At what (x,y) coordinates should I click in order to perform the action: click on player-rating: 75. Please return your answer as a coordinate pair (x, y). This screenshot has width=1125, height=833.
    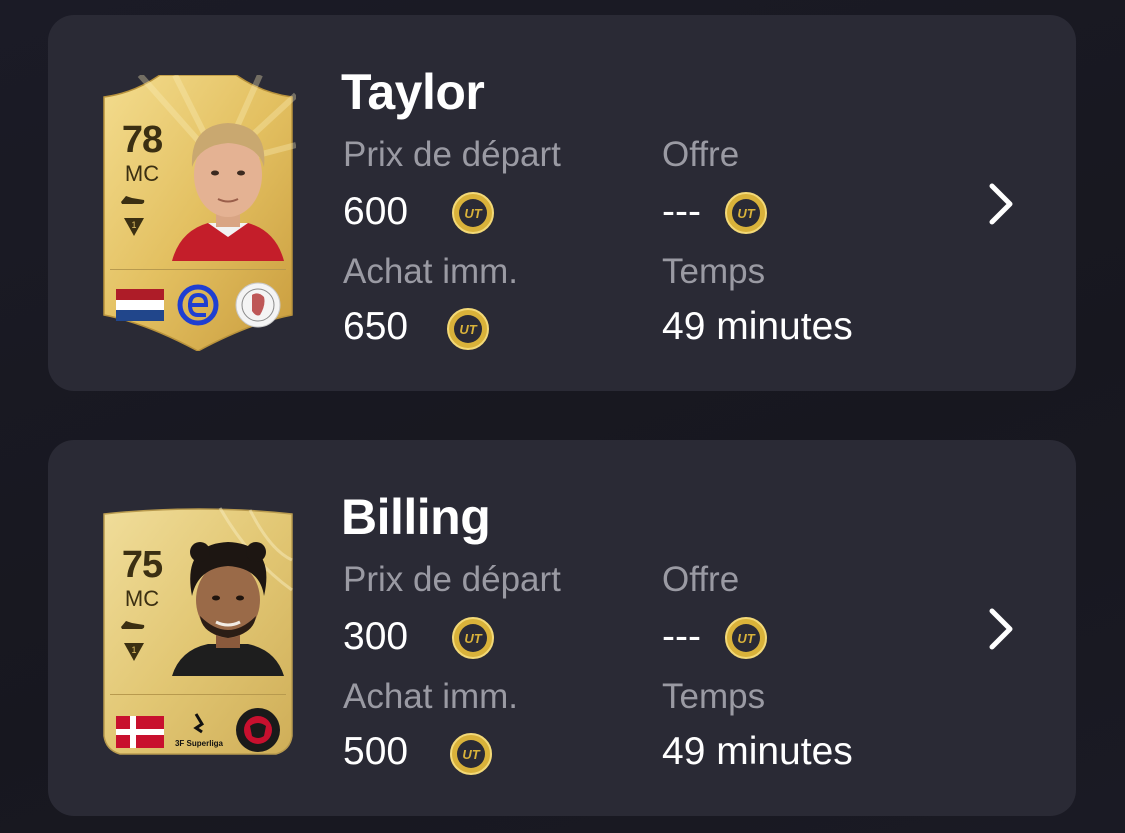
    Looking at the image, I should click on (142, 565).